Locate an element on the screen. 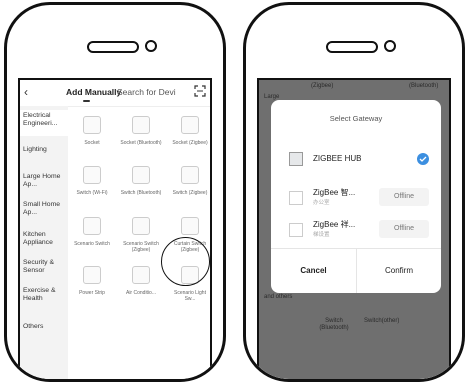  device-tile: Socket (Zigbee) is located at coordinates (189, 131).